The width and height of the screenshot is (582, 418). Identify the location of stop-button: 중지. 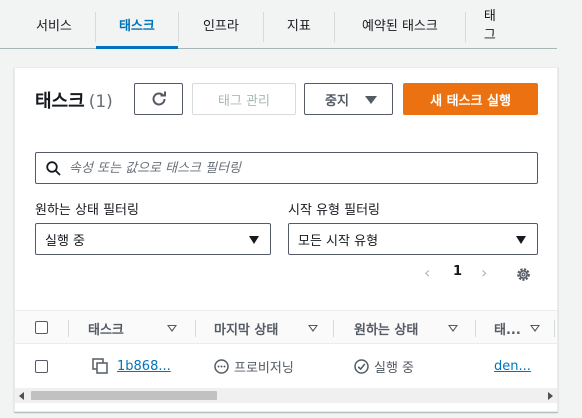
(348, 99).